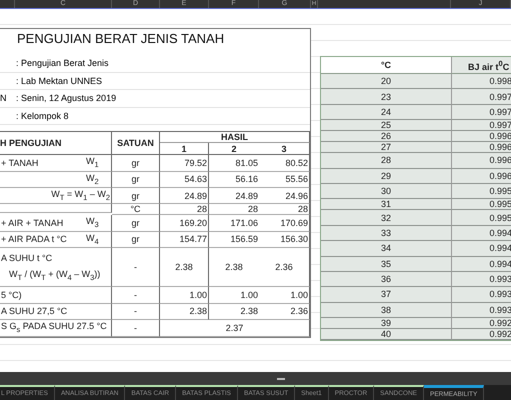 The image size is (511, 400). What do you see at coordinates (234, 137) in the screenshot?
I see `column-heading: HASIL` at bounding box center [234, 137].